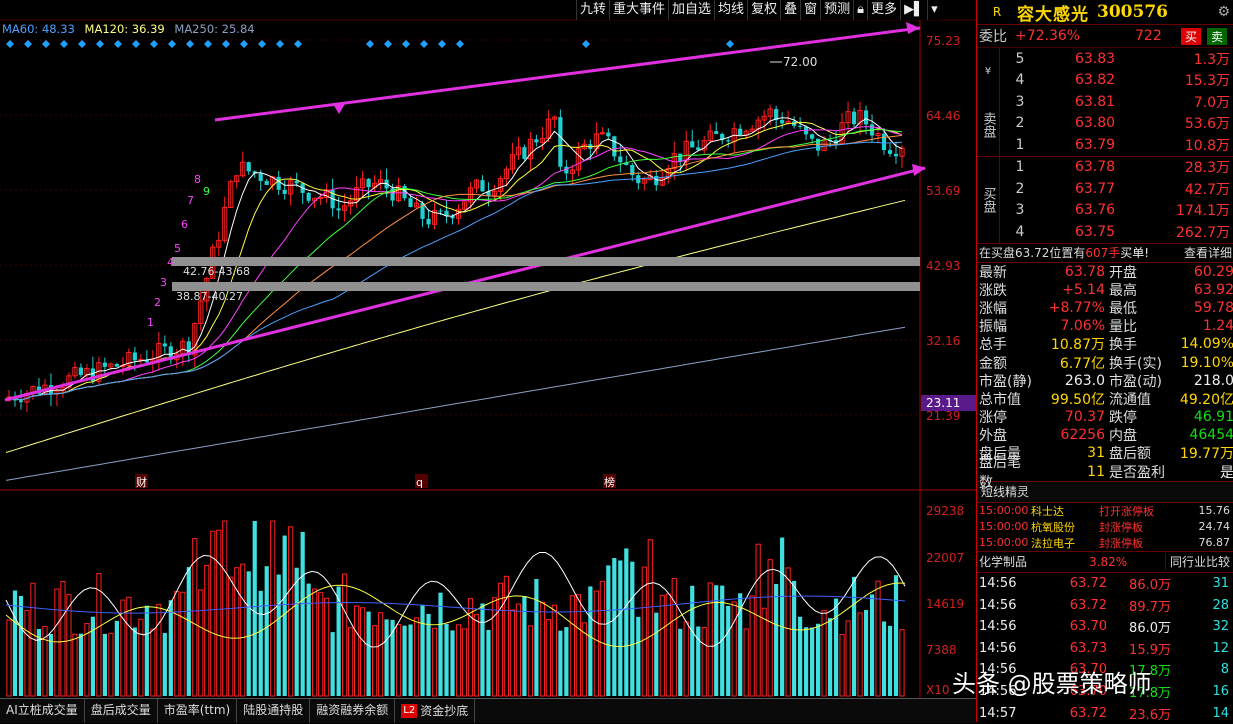 This screenshot has height=724, width=1233. What do you see at coordinates (810, 10) in the screenshot?
I see `toolbar-window: 窗` at bounding box center [810, 10].